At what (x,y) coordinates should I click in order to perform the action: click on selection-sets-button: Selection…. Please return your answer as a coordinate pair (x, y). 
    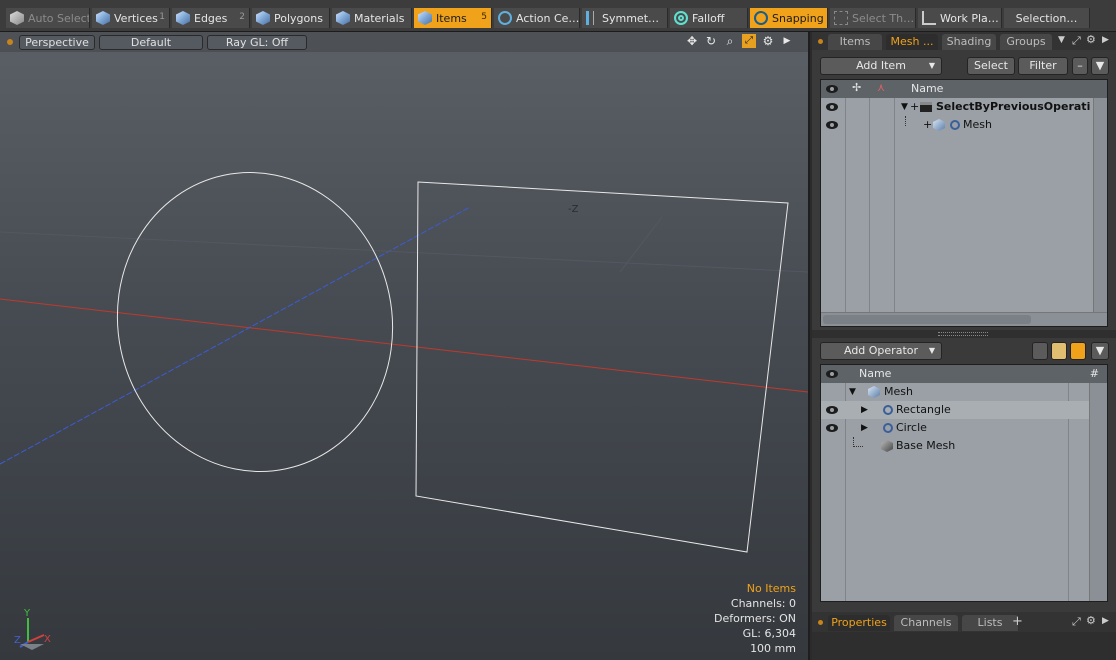
    Looking at the image, I should click on (1047, 18).